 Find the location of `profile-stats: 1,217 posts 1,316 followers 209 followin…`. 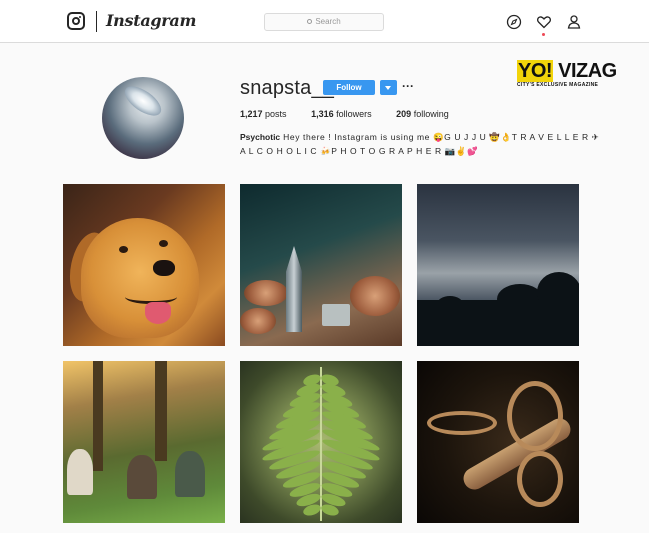

profile-stats: 1,217 posts 1,316 followers 209 followin… is located at coordinates (355, 114).